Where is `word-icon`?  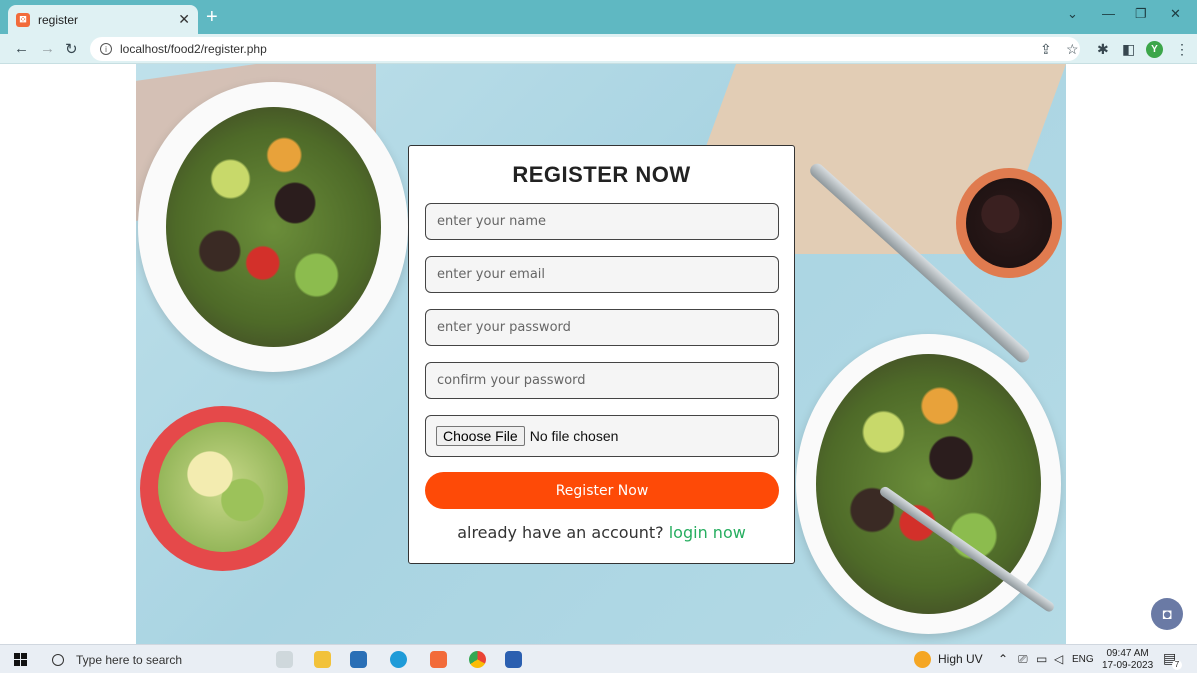 word-icon is located at coordinates (513, 659).